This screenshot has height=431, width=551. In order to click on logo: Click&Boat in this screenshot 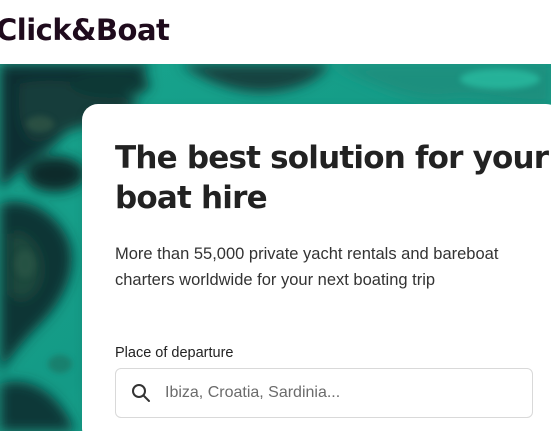, I will do `click(85, 30)`.